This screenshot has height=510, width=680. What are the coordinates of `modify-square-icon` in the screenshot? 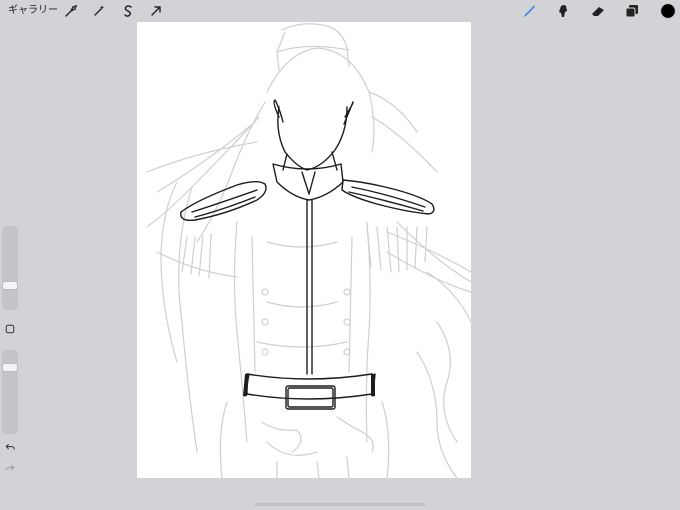 It's located at (10, 329).